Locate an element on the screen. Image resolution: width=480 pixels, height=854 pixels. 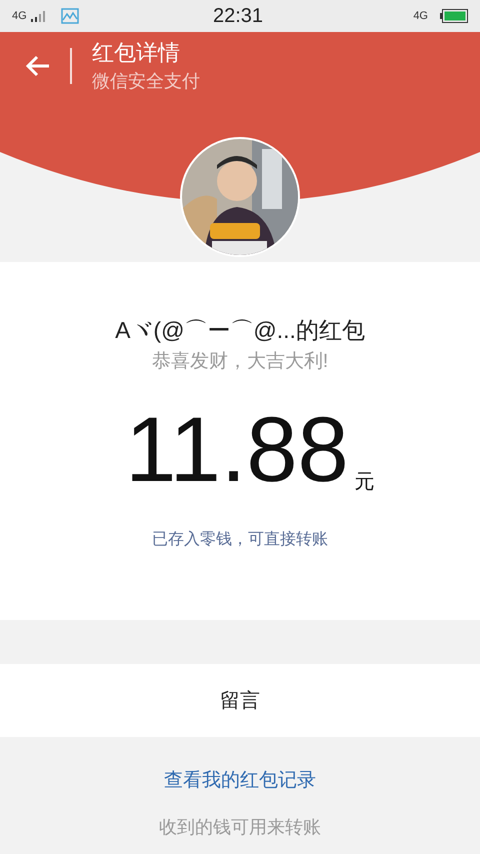
greeting-text: 恭喜发财，大吉大利! is located at coordinates (240, 362).